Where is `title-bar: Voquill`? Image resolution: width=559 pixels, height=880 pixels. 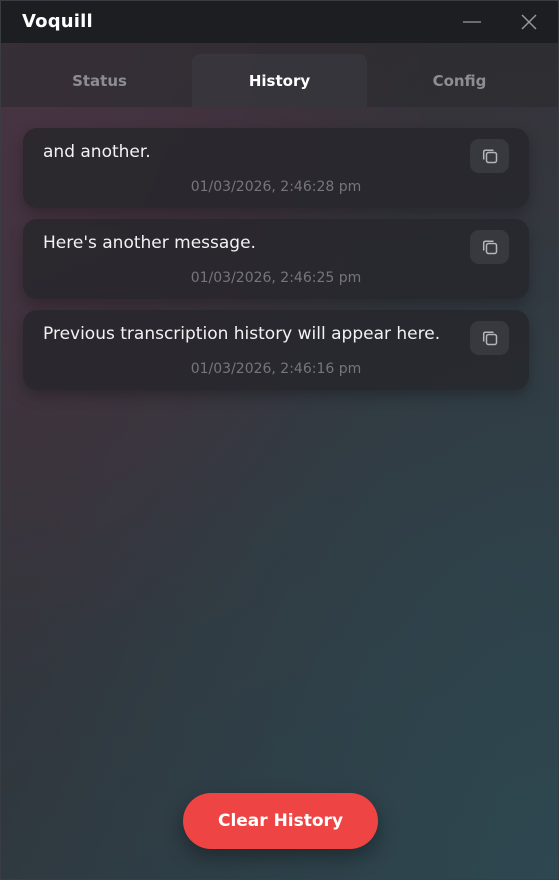 title-bar: Voquill is located at coordinates (279, 22).